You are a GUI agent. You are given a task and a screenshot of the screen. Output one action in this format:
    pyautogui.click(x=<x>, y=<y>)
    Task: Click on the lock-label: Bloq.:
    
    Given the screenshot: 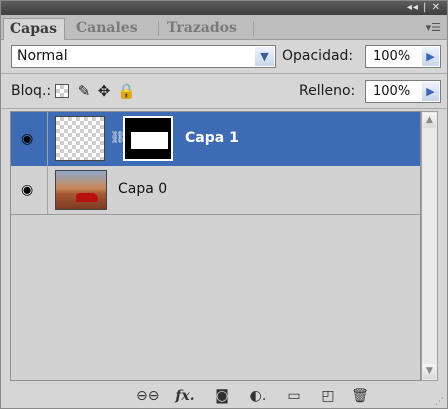 What is the action you would take?
    pyautogui.click(x=31, y=91)
    